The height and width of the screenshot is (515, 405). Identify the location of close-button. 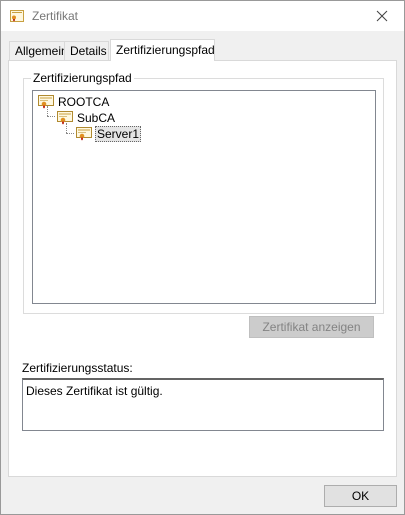
(382, 16).